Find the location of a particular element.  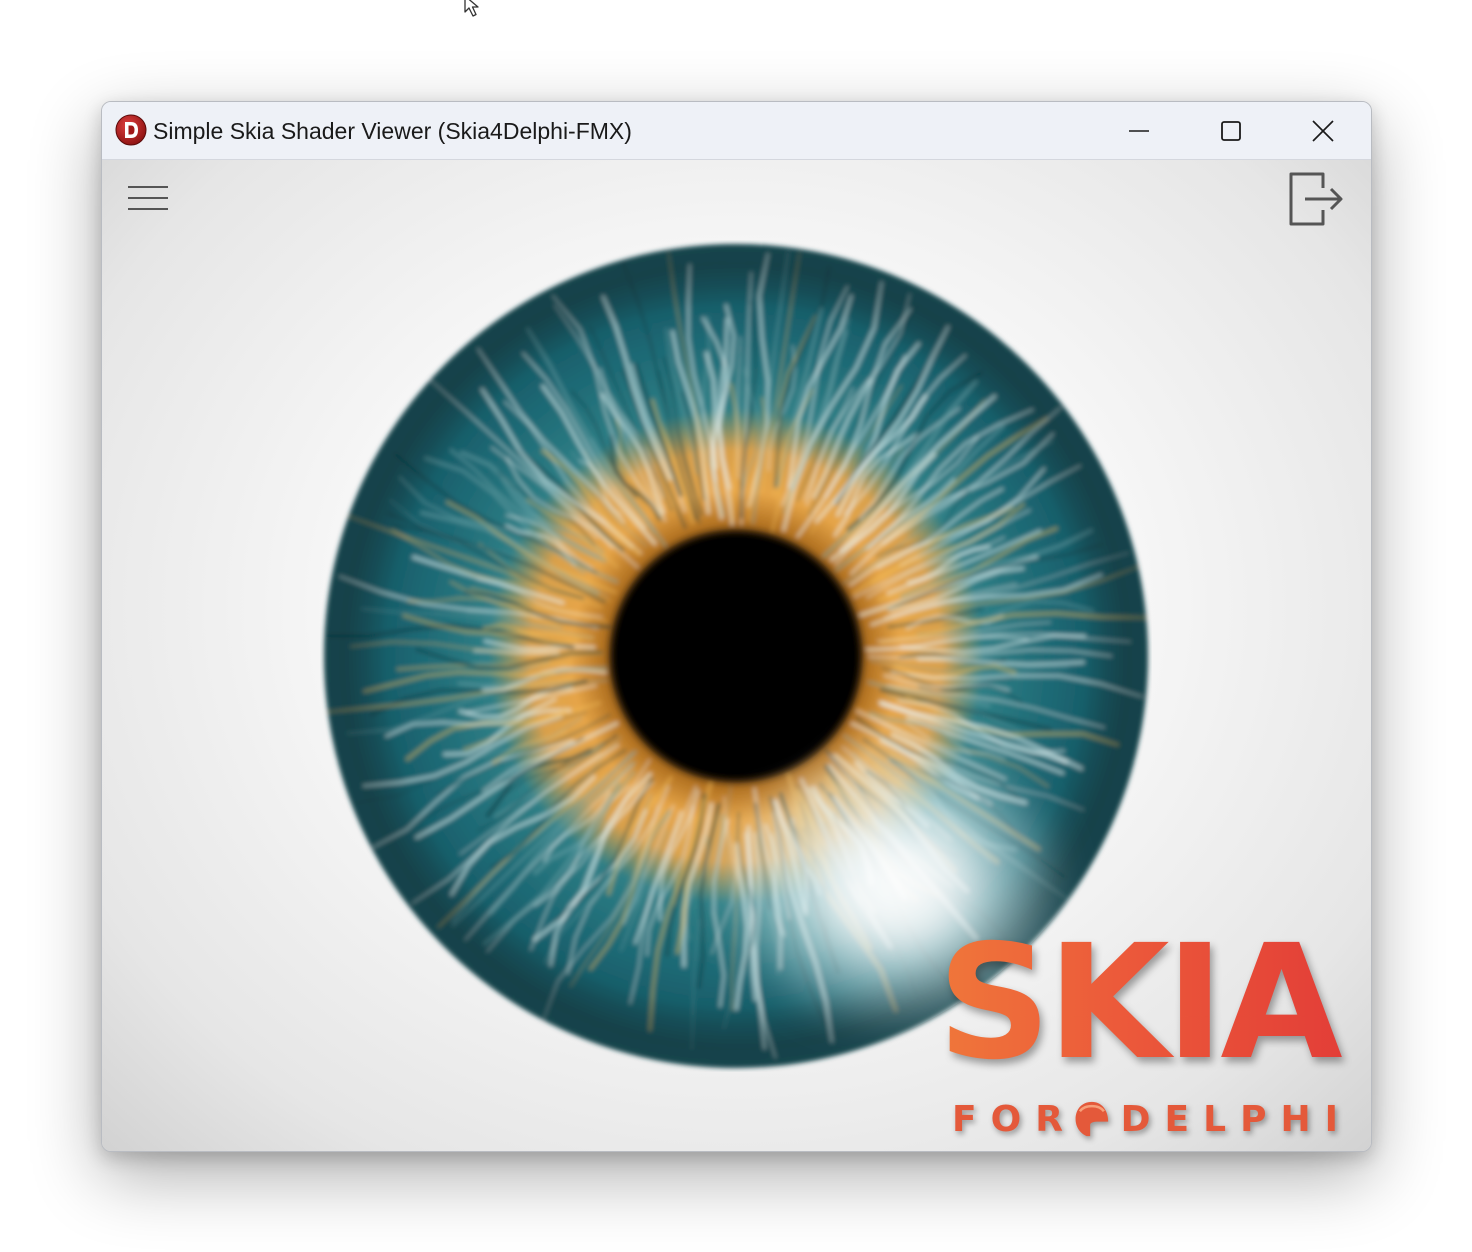

minimize-icon is located at coordinates (1139, 130).